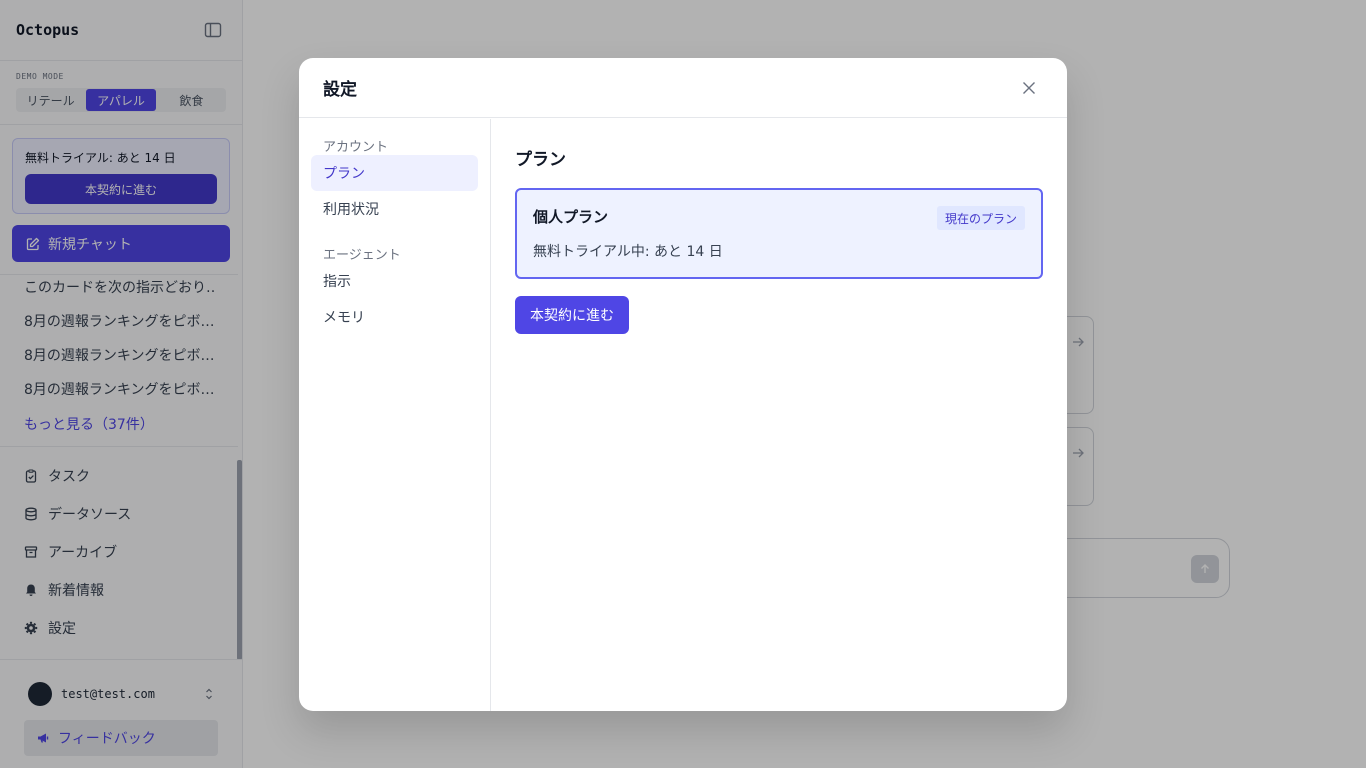 The height and width of the screenshot is (768, 1366). I want to click on settings-nav-memory: メモリ, so click(394, 317).